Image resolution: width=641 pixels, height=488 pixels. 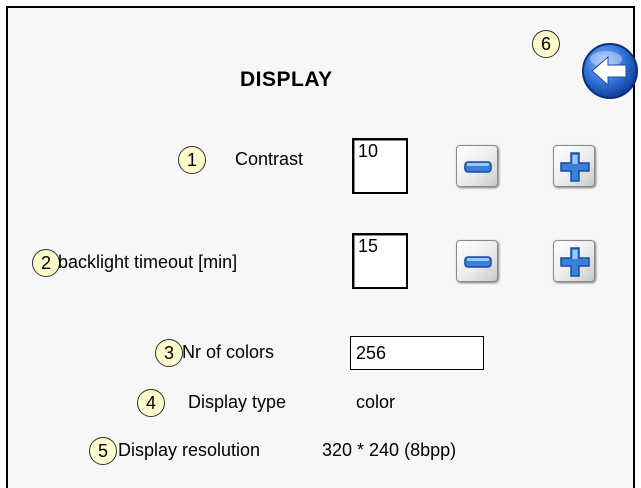 I want to click on back-button, so click(x=610, y=73).